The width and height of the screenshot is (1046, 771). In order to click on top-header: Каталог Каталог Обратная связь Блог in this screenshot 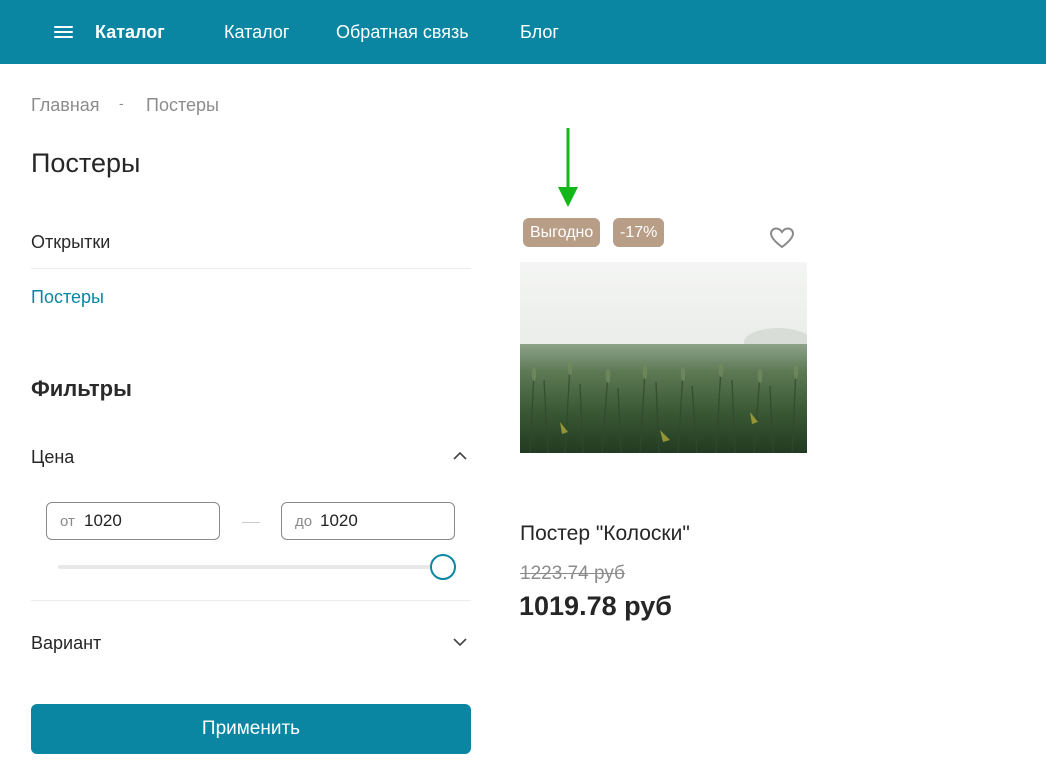, I will do `click(523, 32)`.